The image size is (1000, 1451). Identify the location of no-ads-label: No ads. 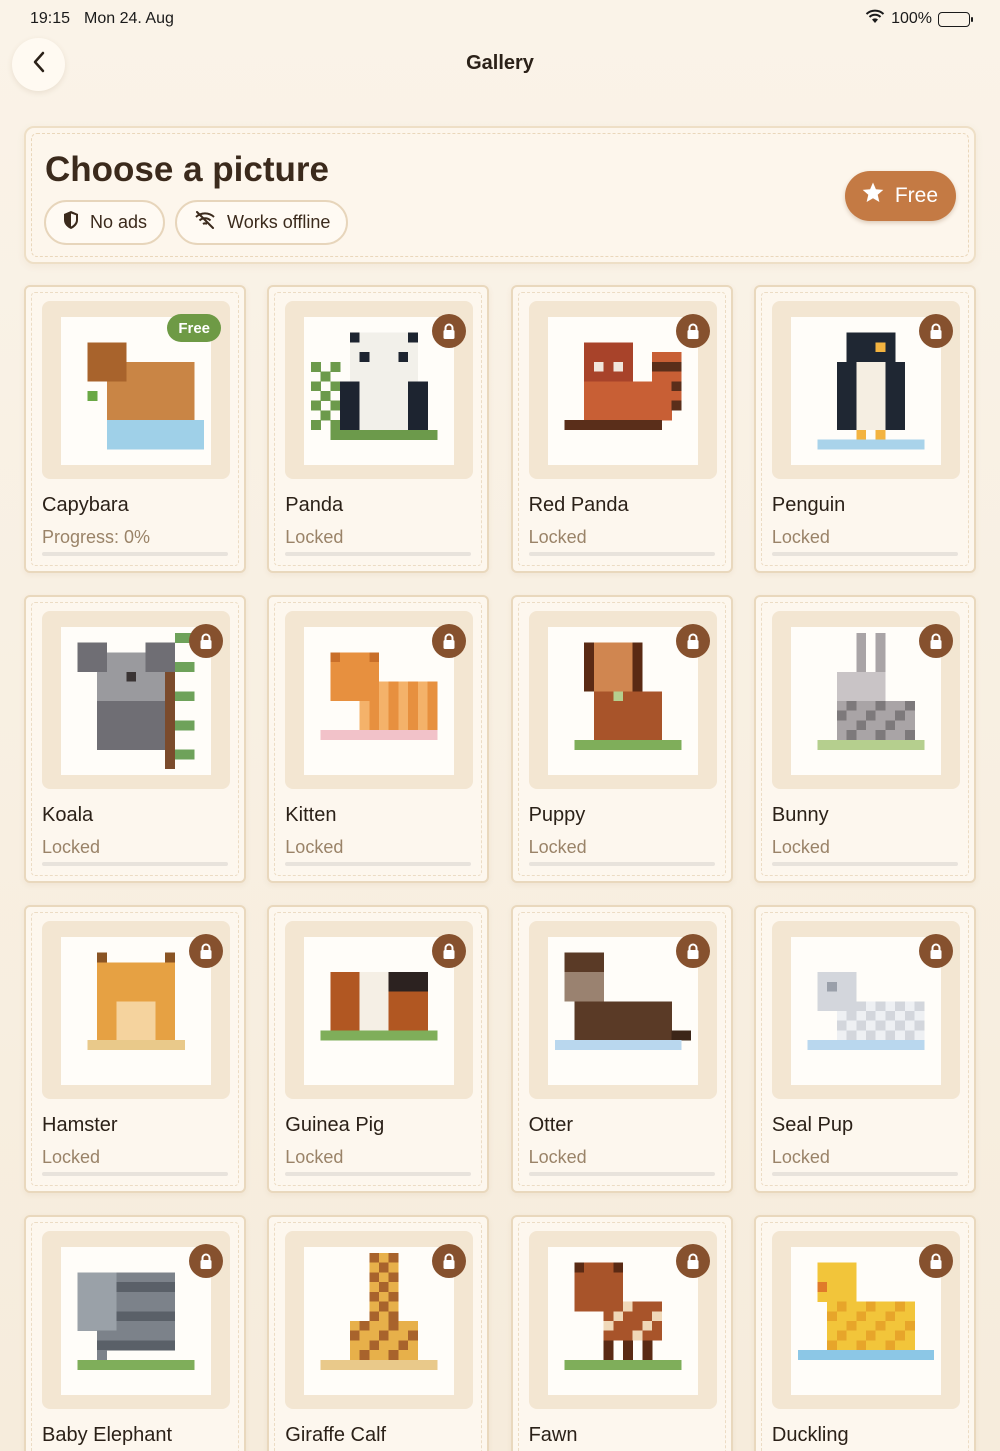
(119, 222).